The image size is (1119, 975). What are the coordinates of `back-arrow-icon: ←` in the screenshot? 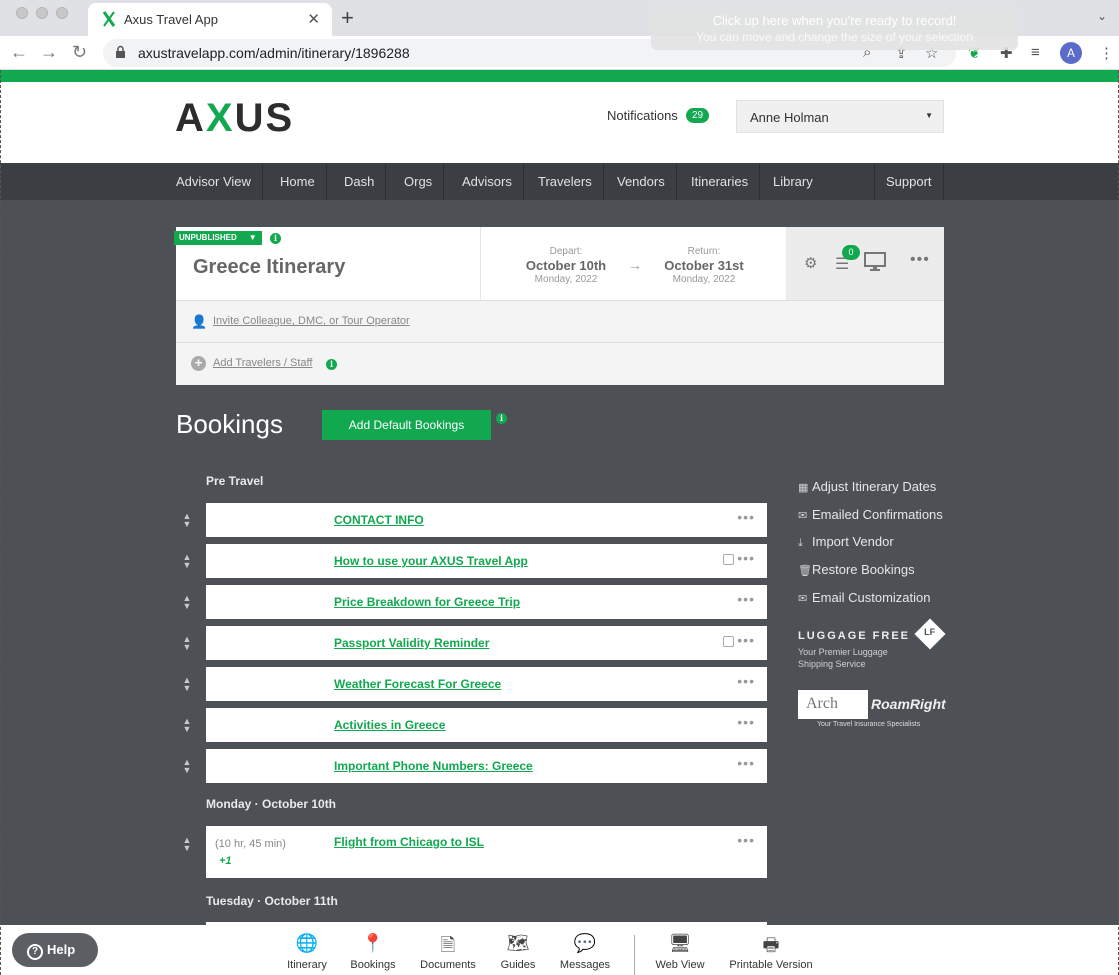 It's located at (19, 52).